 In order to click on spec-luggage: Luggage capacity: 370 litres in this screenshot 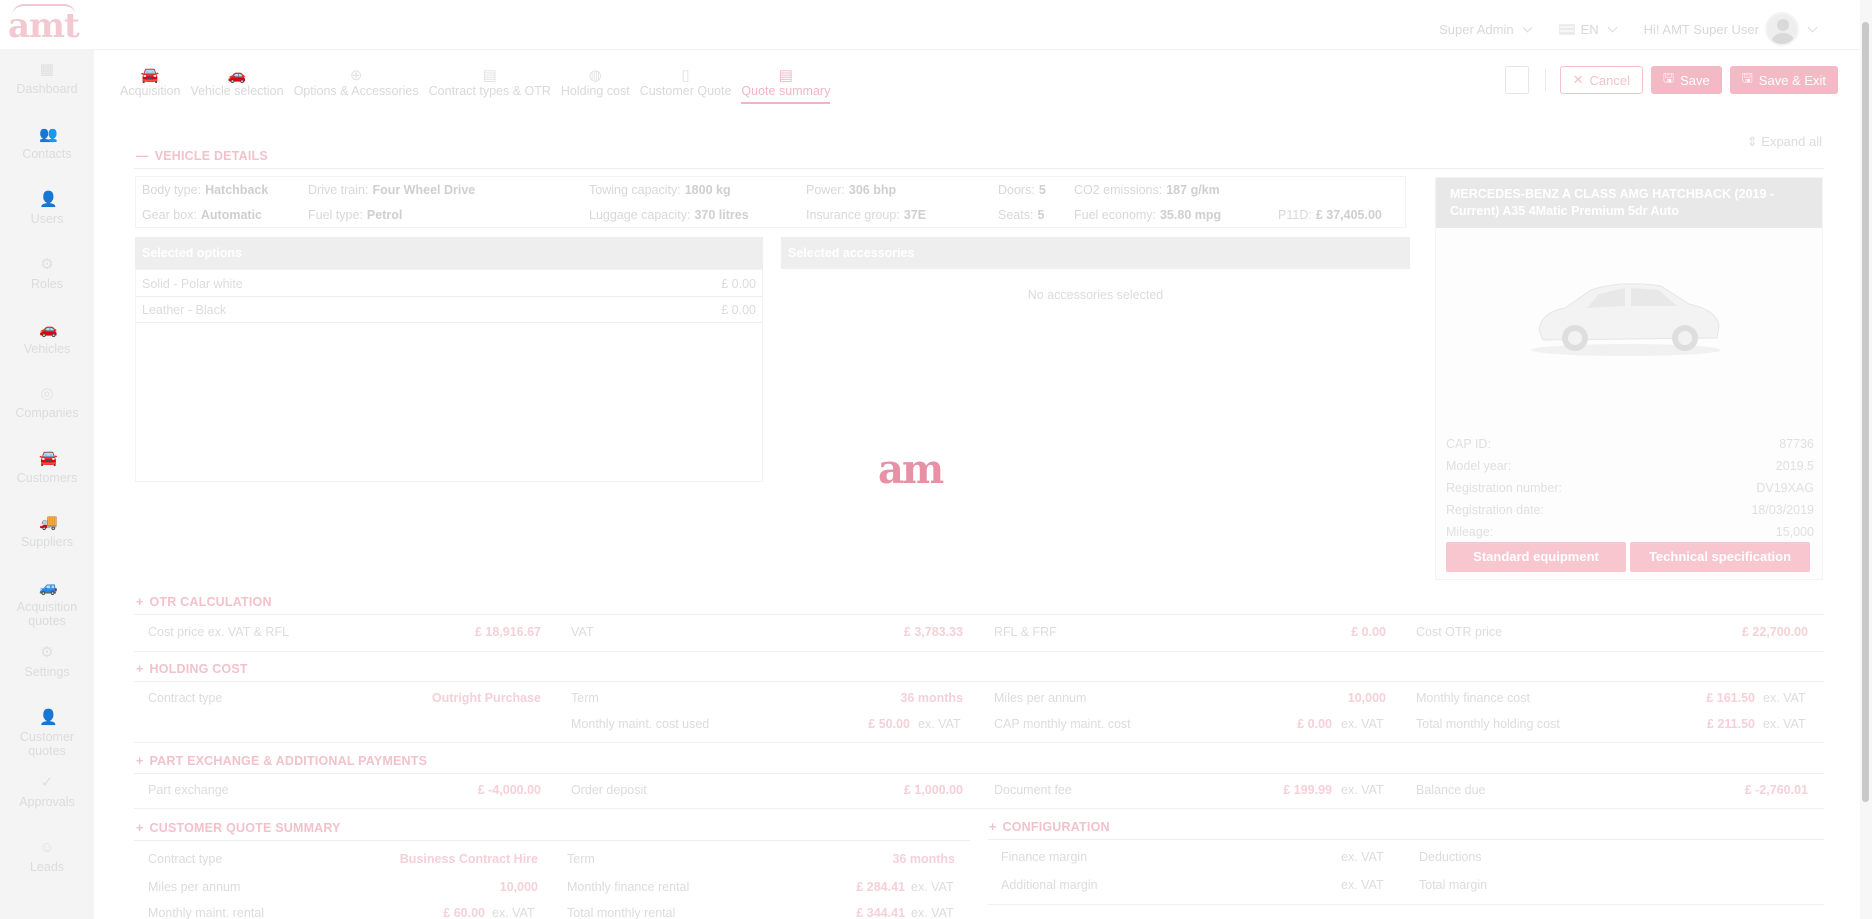, I will do `click(669, 215)`.